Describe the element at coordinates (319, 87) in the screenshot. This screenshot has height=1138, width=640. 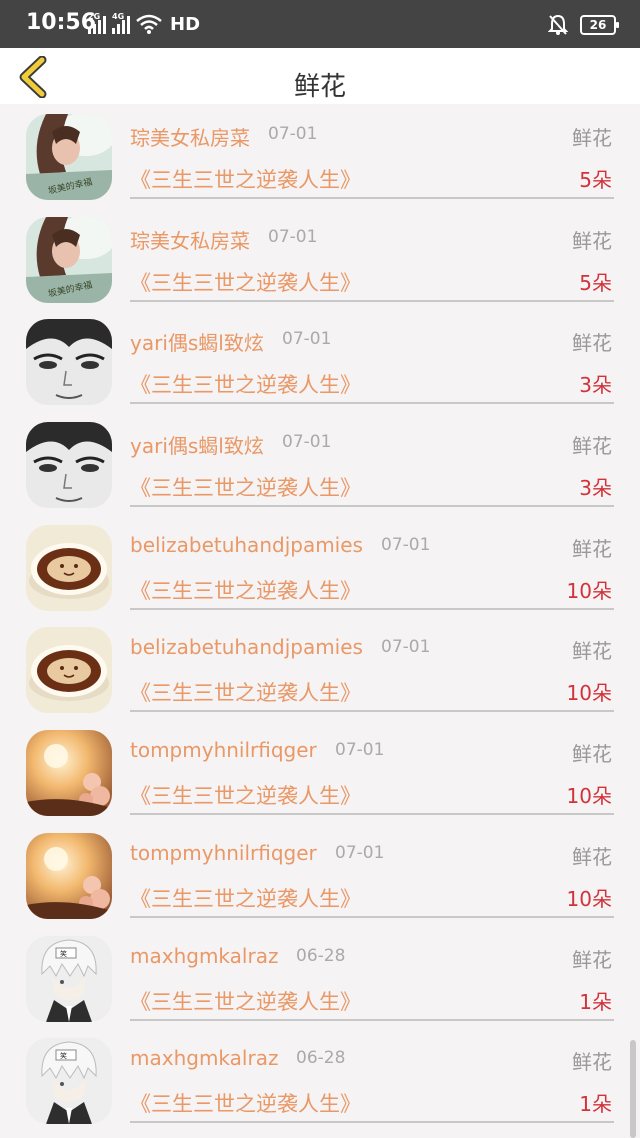
I see `page-title: 鲜花` at that location.